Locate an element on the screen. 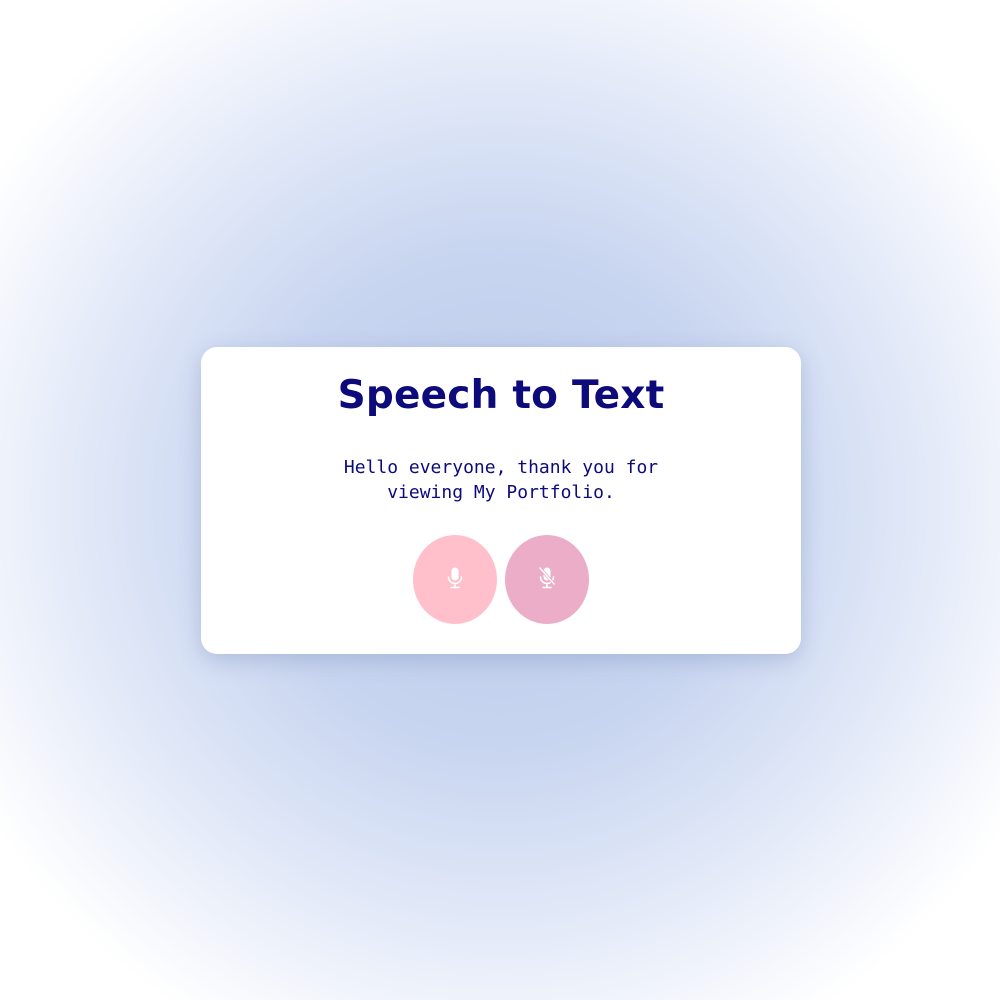 The width and height of the screenshot is (1000, 1000). start-recording-button is located at coordinates (455, 579).